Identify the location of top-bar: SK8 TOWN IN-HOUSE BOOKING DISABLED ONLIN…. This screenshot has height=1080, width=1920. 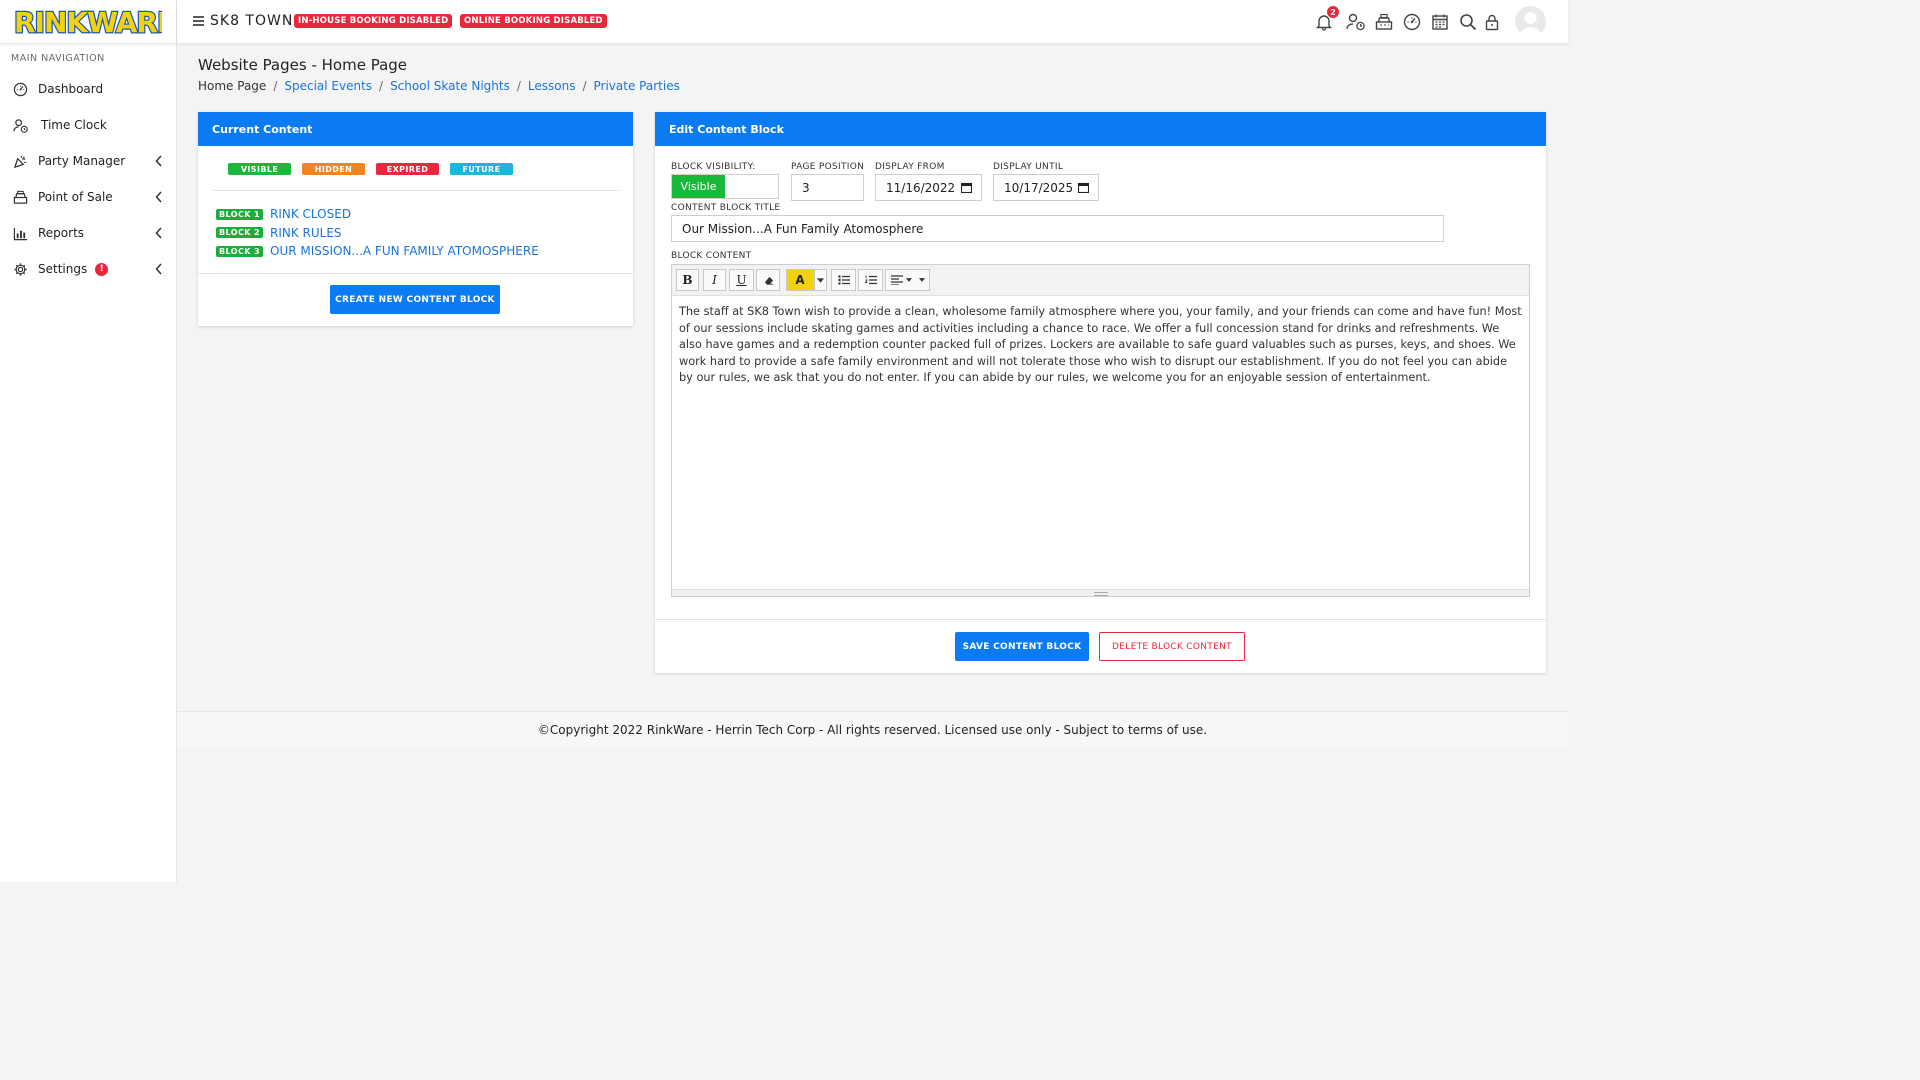
(872, 22).